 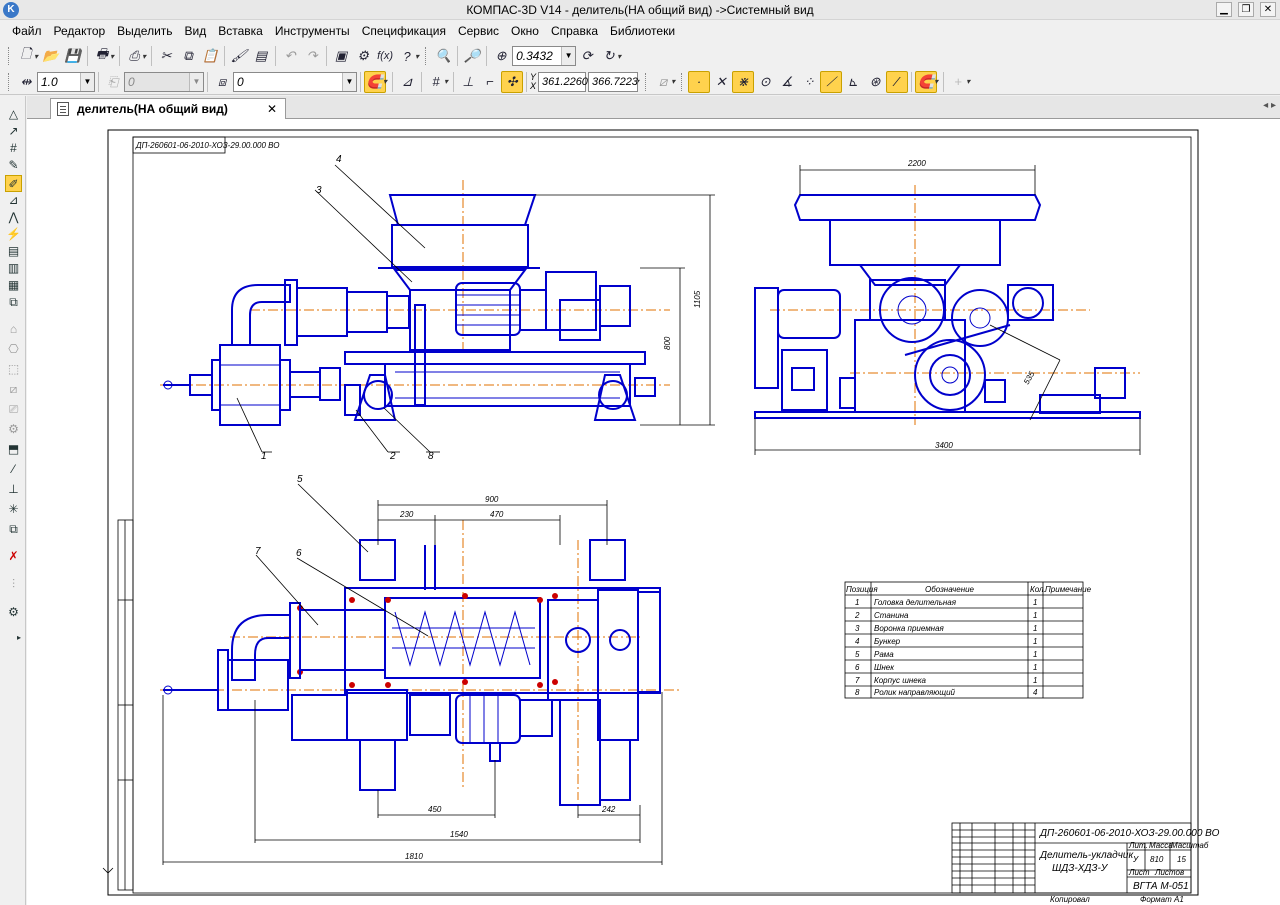 What do you see at coordinates (349, 81) in the screenshot?
I see `style-dropdown-icon: ▼` at bounding box center [349, 81].